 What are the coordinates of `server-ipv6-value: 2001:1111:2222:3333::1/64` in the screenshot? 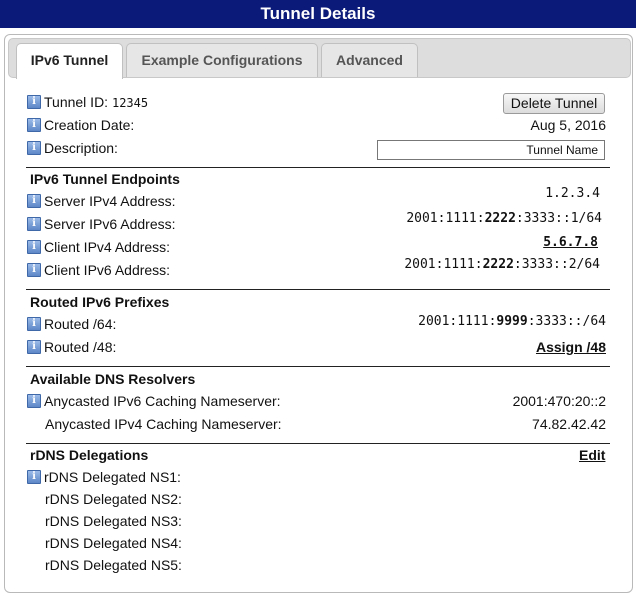 It's located at (504, 218).